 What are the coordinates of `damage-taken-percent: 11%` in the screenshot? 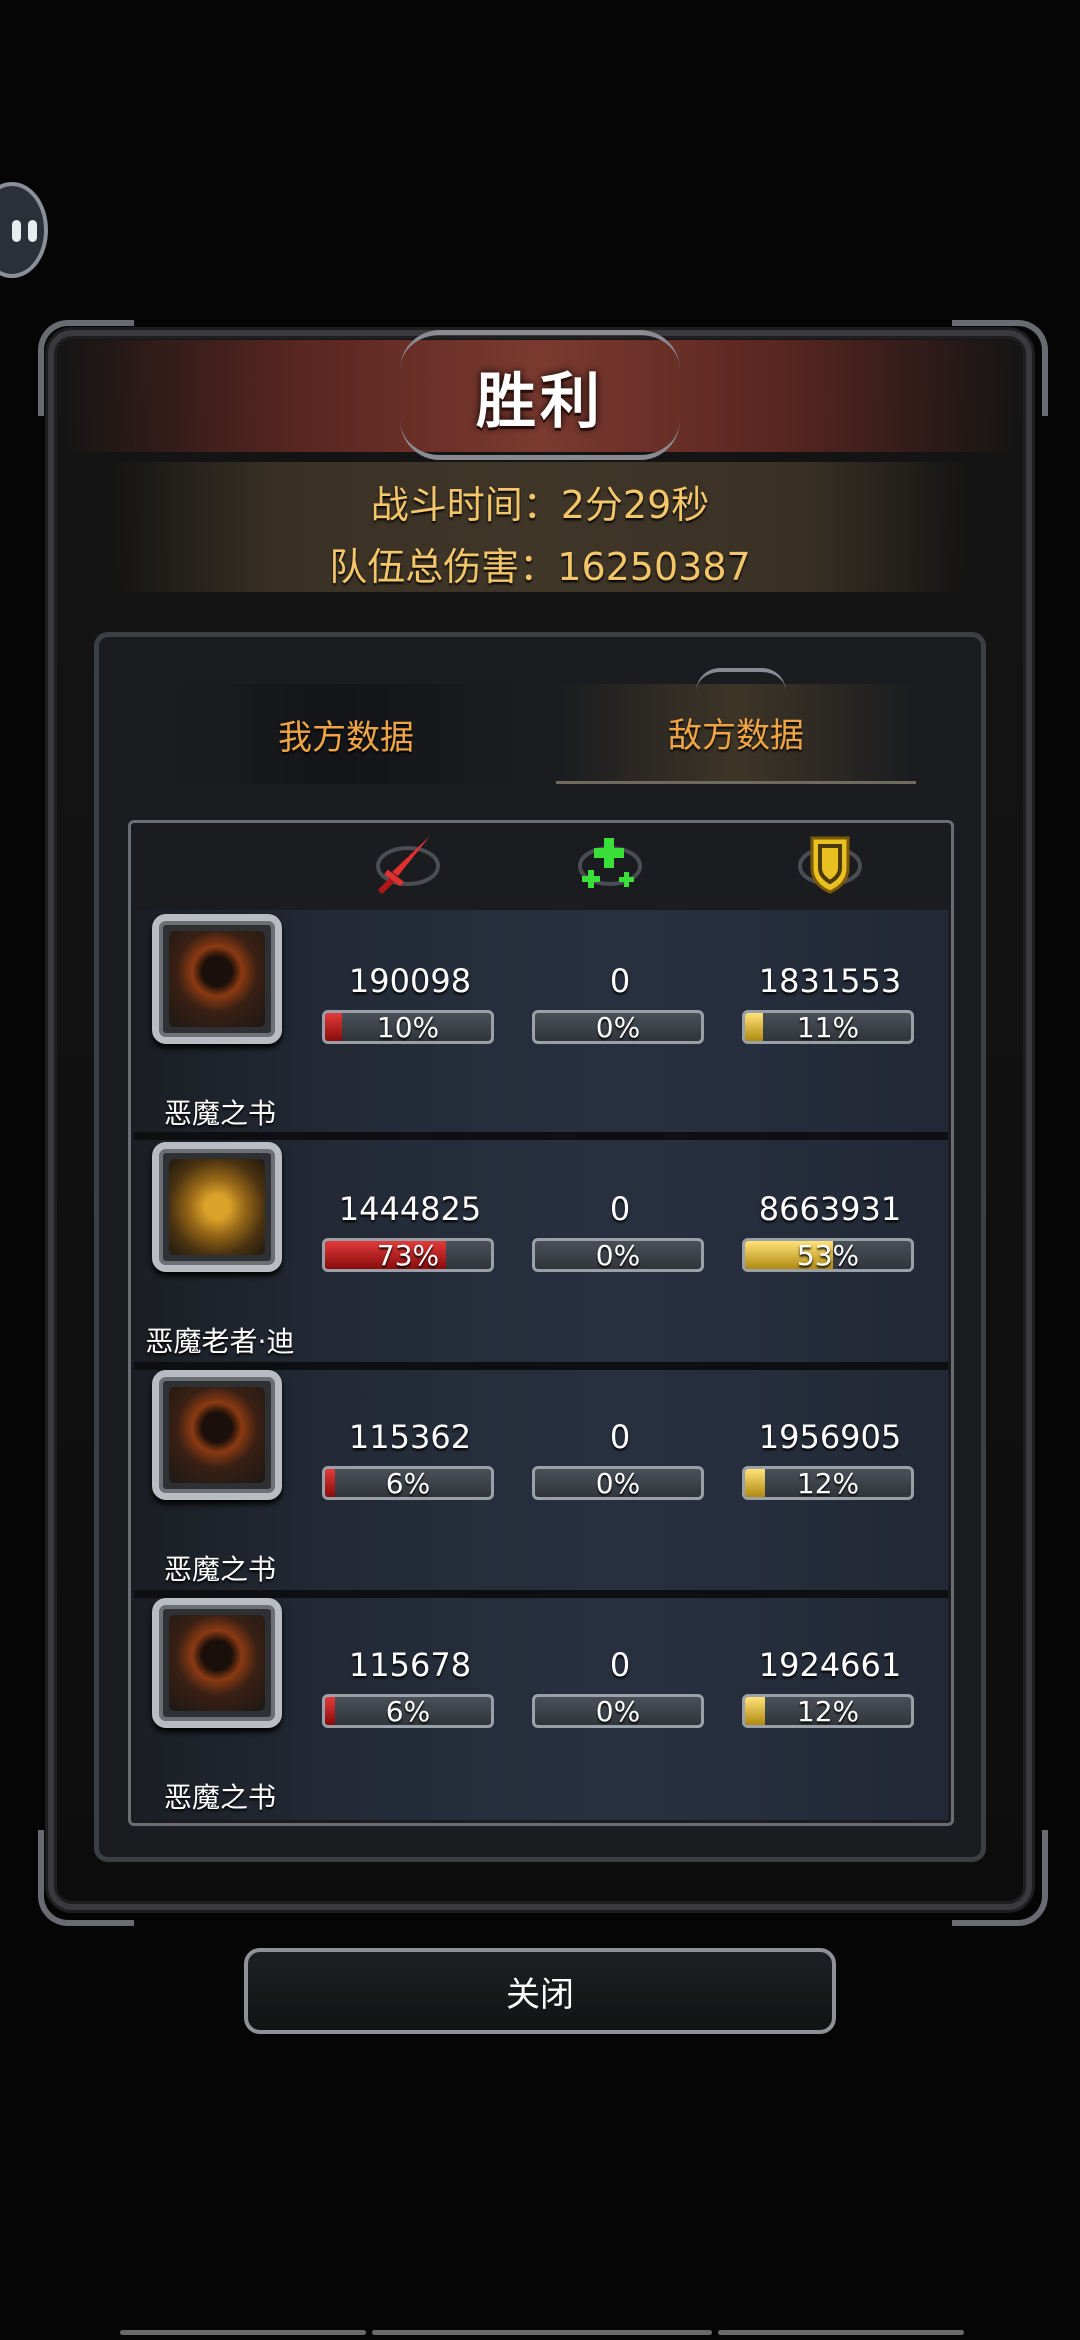 It's located at (828, 1027).